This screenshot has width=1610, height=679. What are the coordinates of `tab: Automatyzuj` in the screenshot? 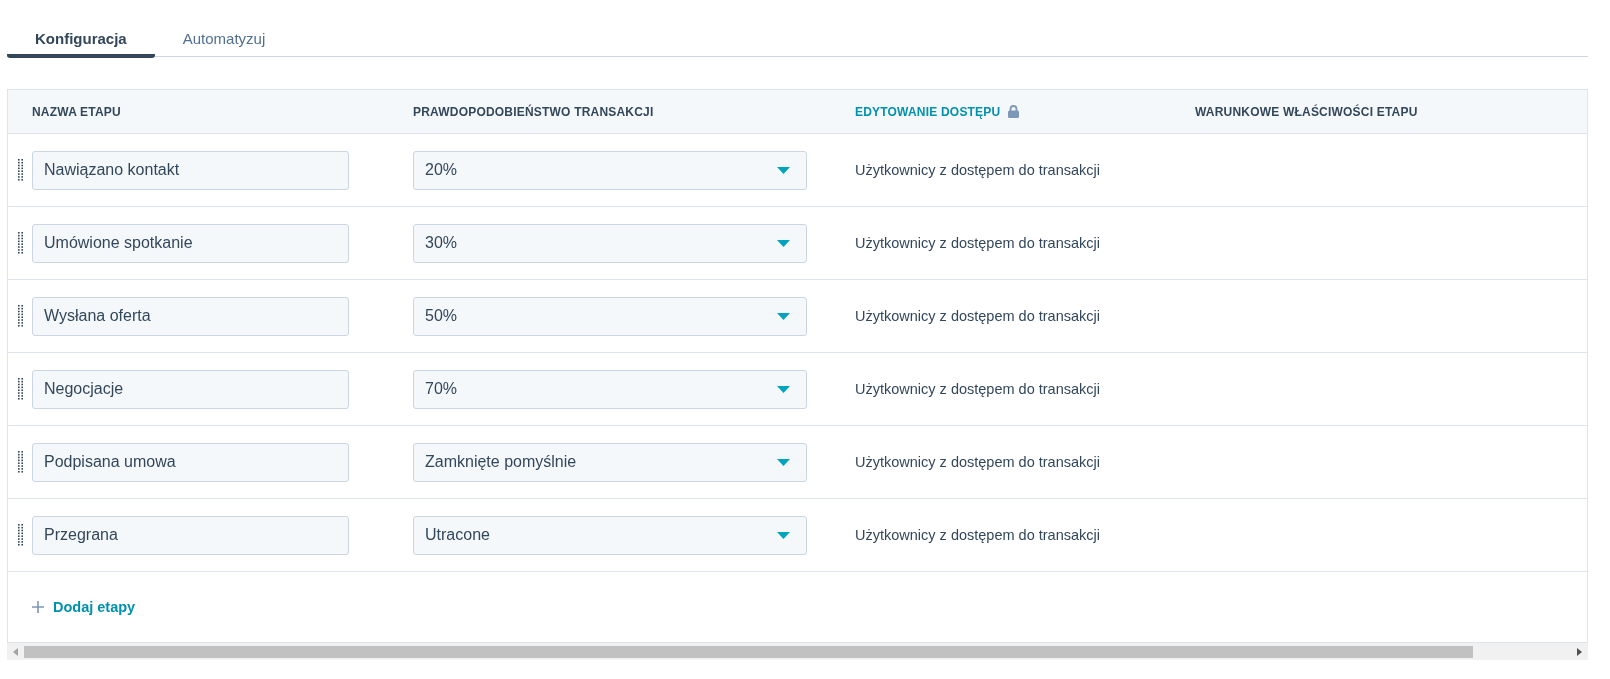 It's located at (224, 29).